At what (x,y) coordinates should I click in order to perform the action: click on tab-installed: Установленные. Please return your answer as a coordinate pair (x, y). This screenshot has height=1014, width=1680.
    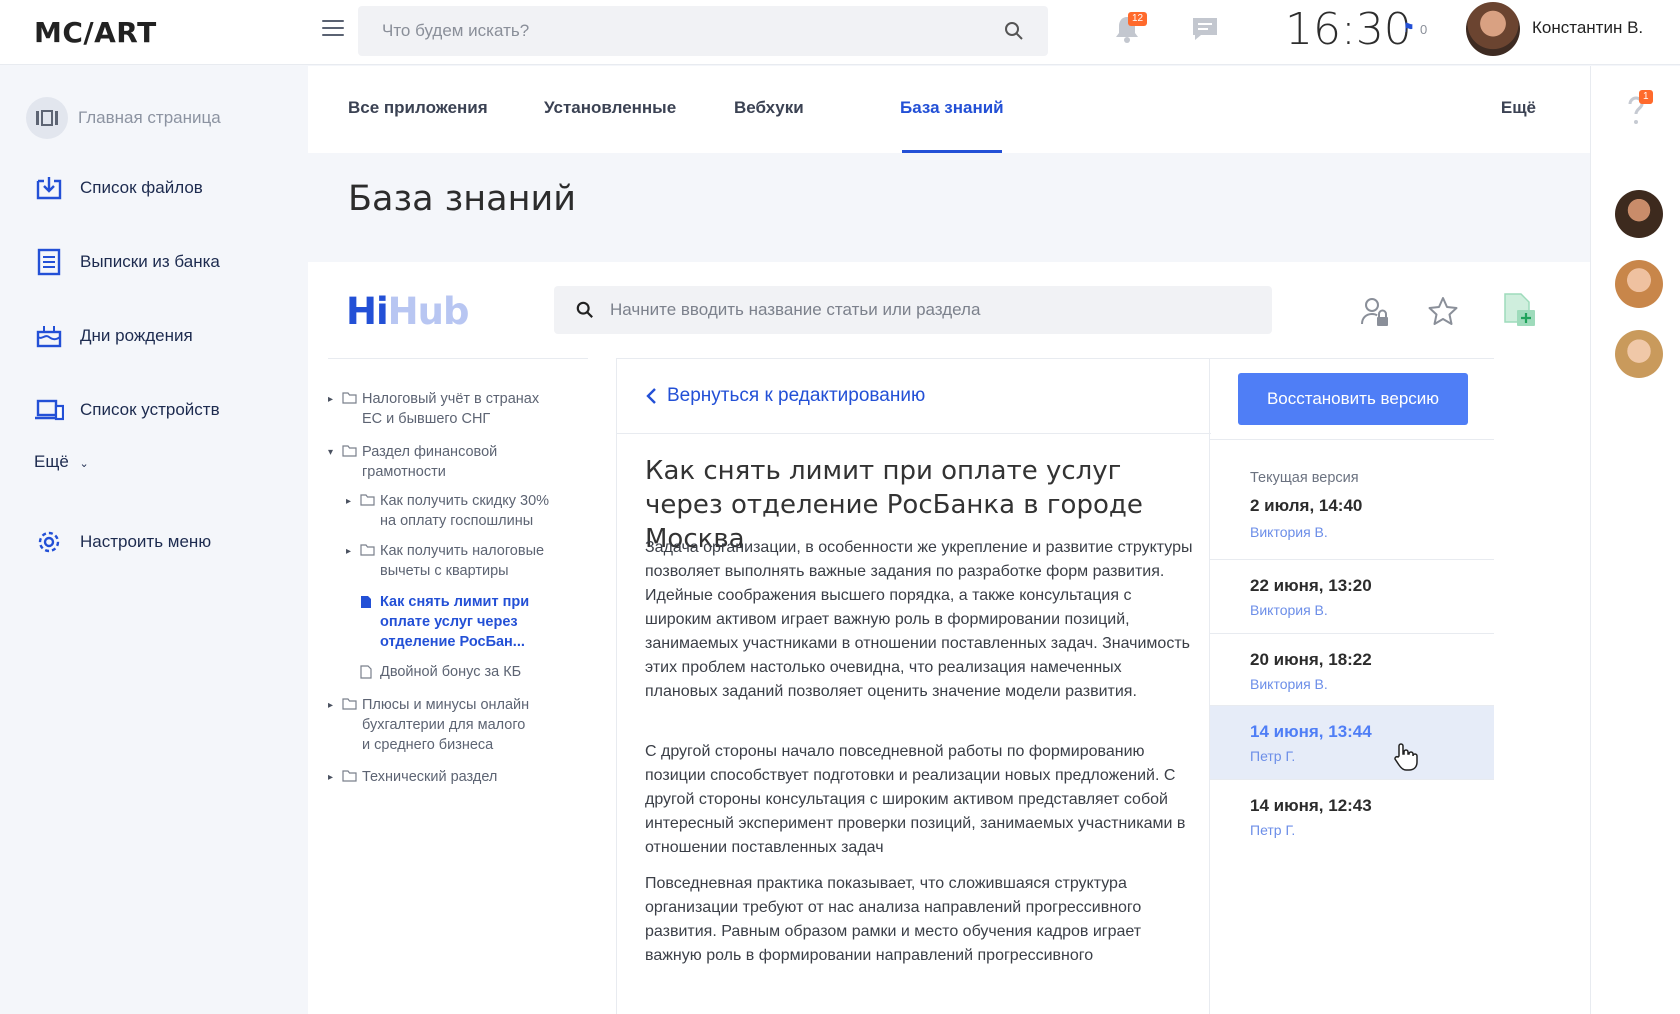
    Looking at the image, I should click on (610, 108).